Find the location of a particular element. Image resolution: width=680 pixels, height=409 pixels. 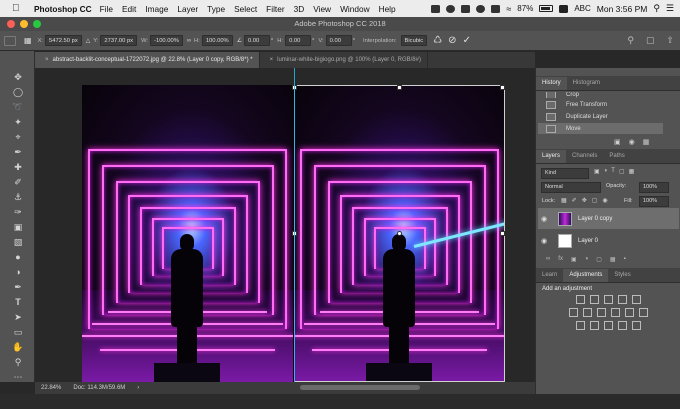

vskew-field: 0.00 is located at coordinates (338, 40).